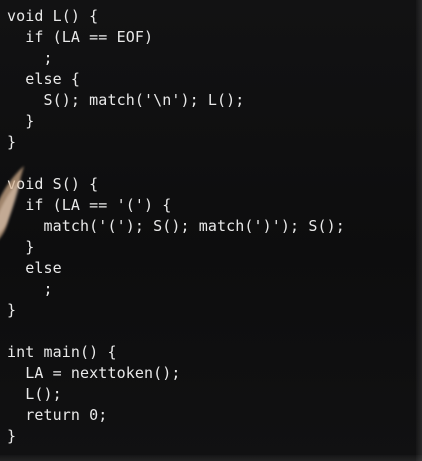 The width and height of the screenshot is (422, 461). I want to click on code-line-17: int main() {, so click(62, 352).